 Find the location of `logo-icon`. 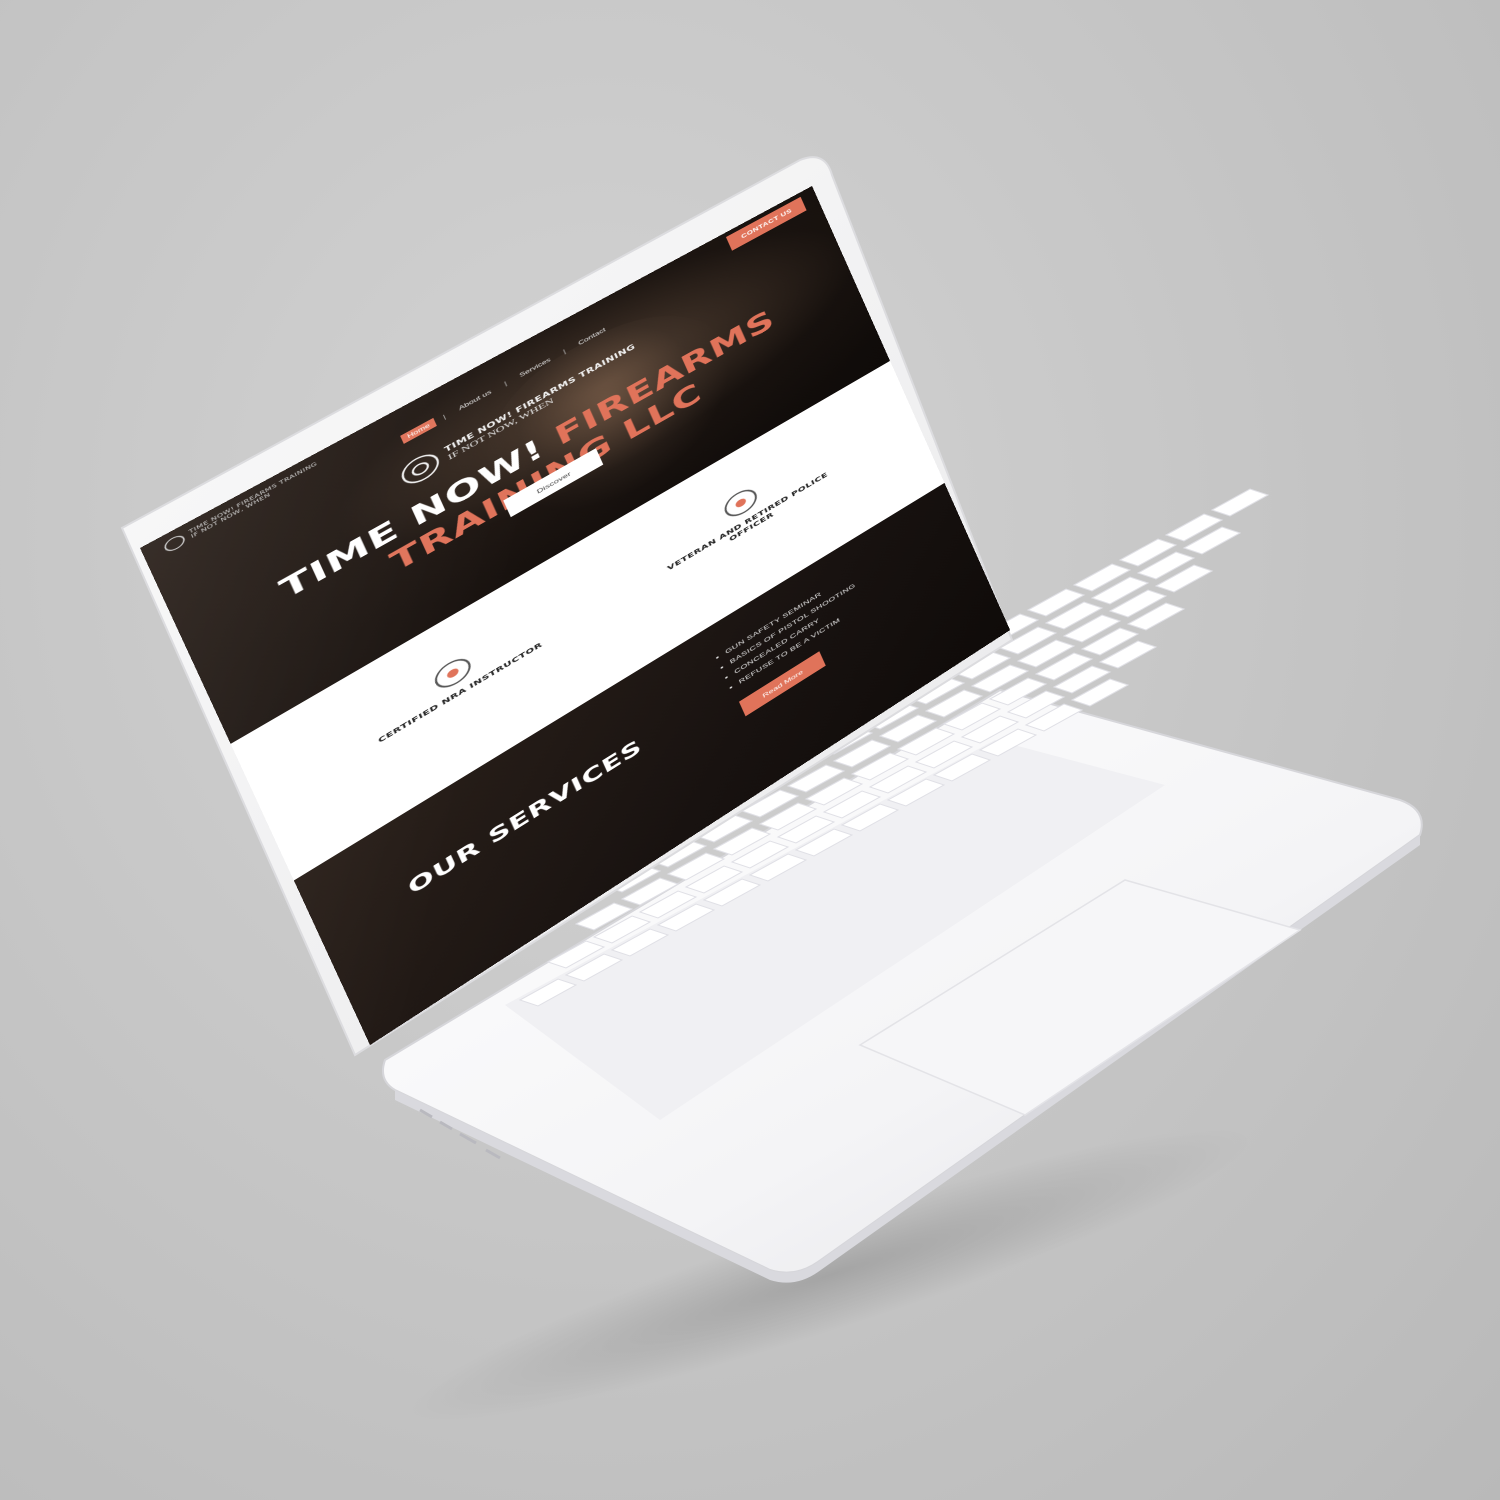

logo-icon is located at coordinates (174, 543).